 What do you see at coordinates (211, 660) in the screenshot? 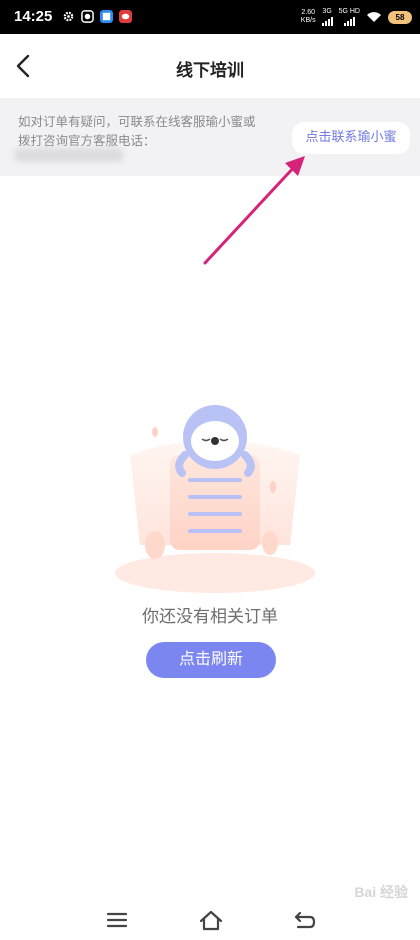
I see `refresh-button: 点击刷新` at bounding box center [211, 660].